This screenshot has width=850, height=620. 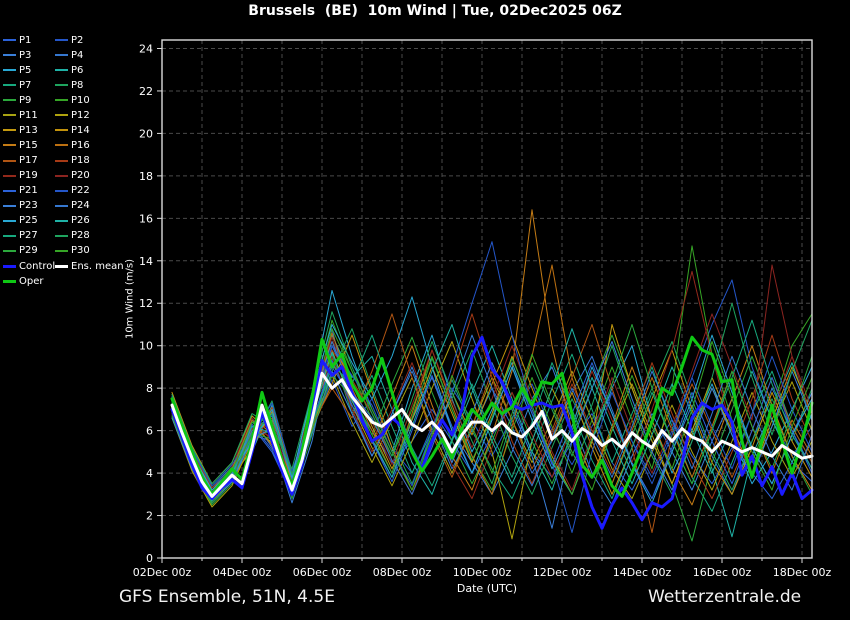 What do you see at coordinates (146, 176) in the screenshot?
I see `y-tick-label: 18` at bounding box center [146, 176].